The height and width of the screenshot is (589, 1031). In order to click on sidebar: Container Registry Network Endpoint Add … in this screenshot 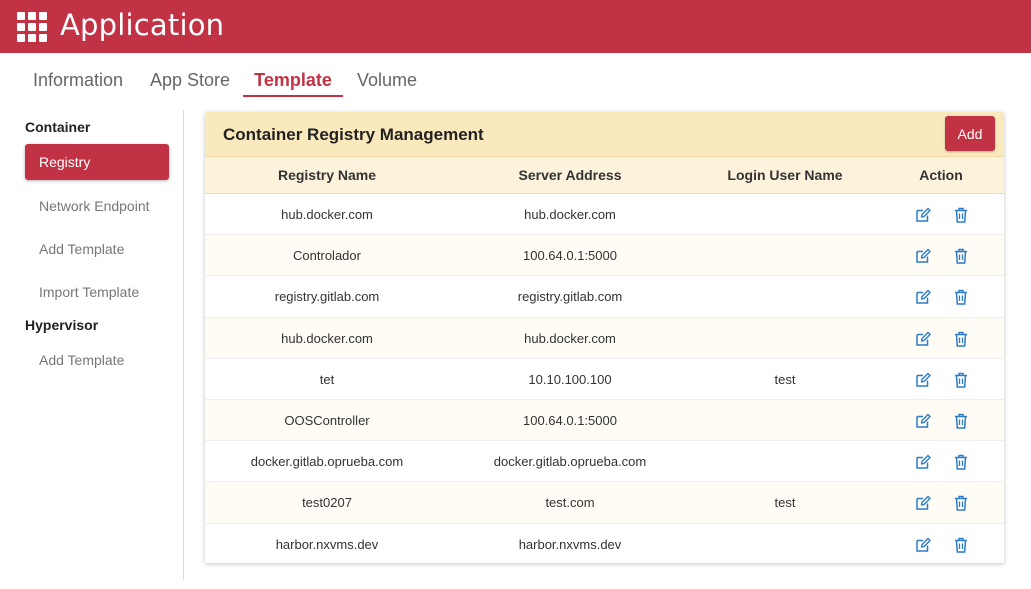, I will do `click(92, 345)`.